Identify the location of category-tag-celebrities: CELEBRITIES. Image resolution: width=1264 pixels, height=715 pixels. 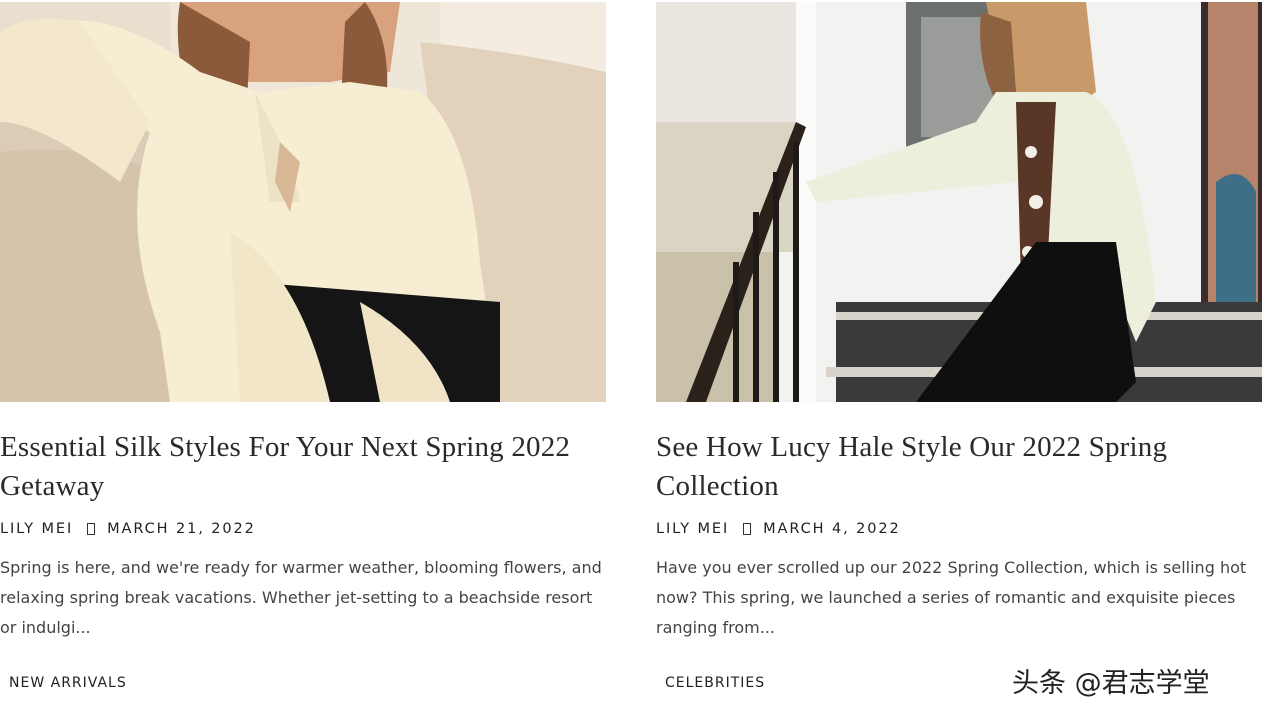
(715, 683).